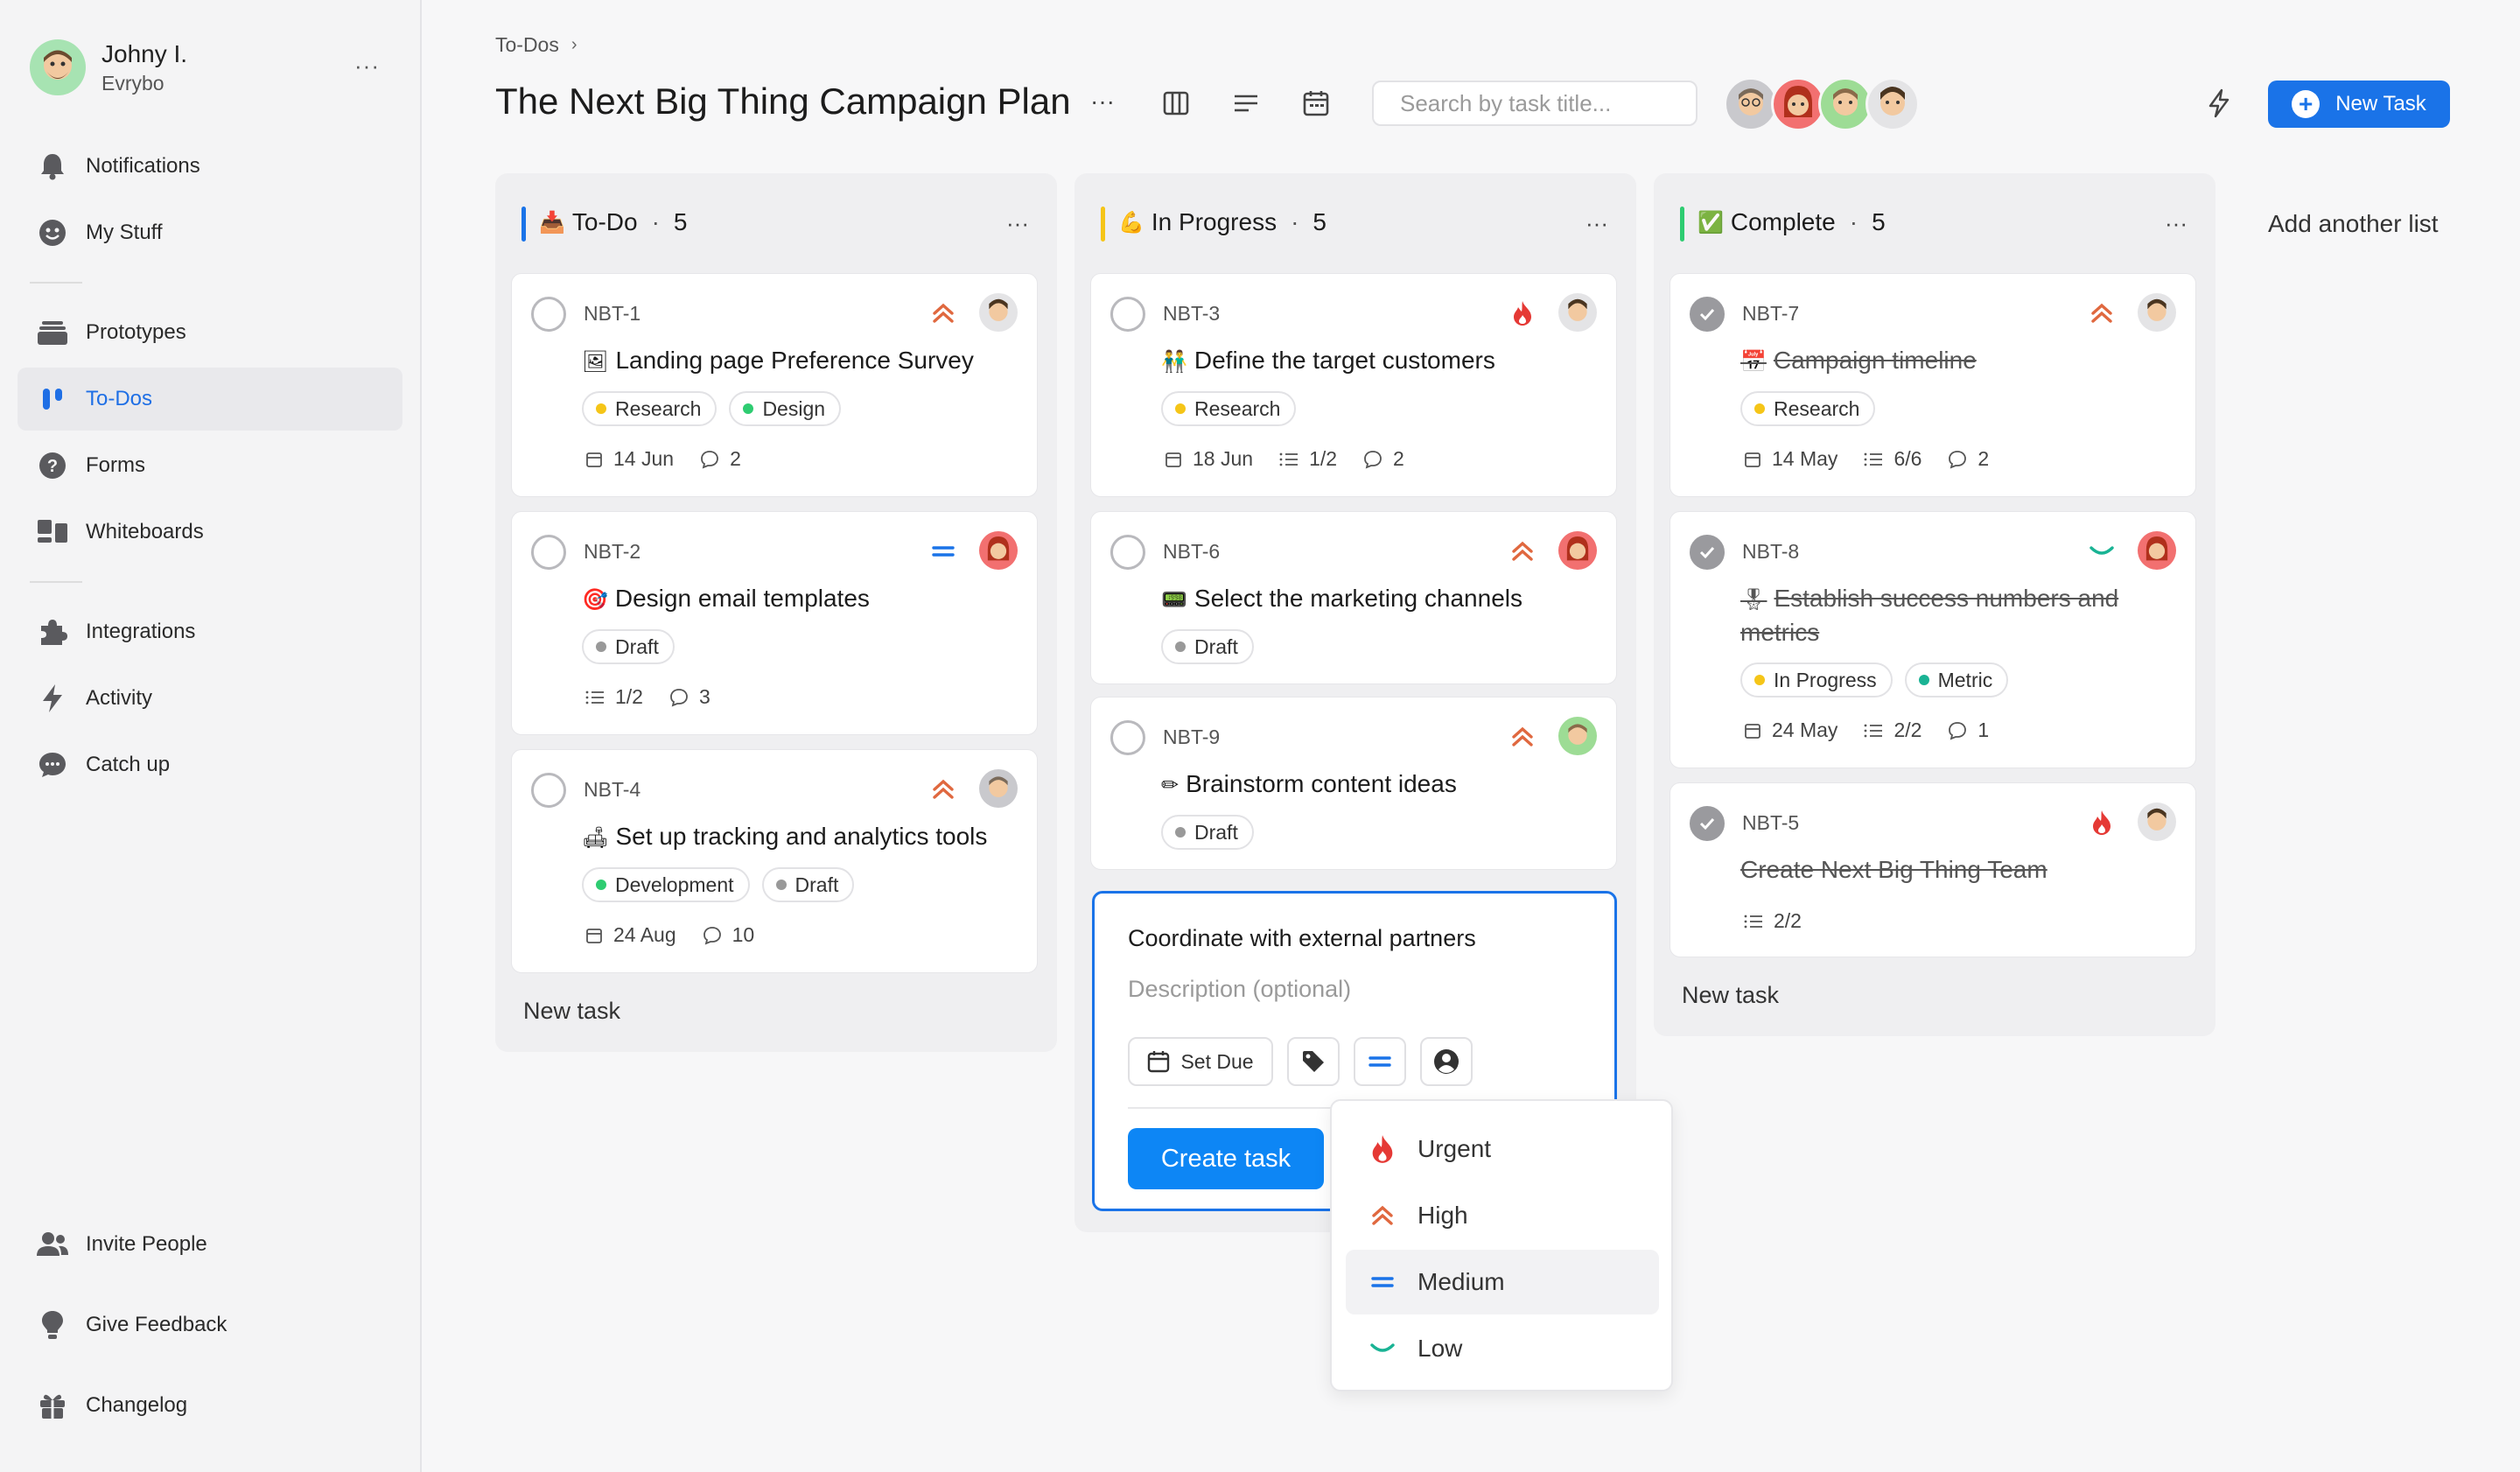 Image resolution: width=2520 pixels, height=1472 pixels. What do you see at coordinates (1502, 1348) in the screenshot?
I see `priority-option-low: Low` at bounding box center [1502, 1348].